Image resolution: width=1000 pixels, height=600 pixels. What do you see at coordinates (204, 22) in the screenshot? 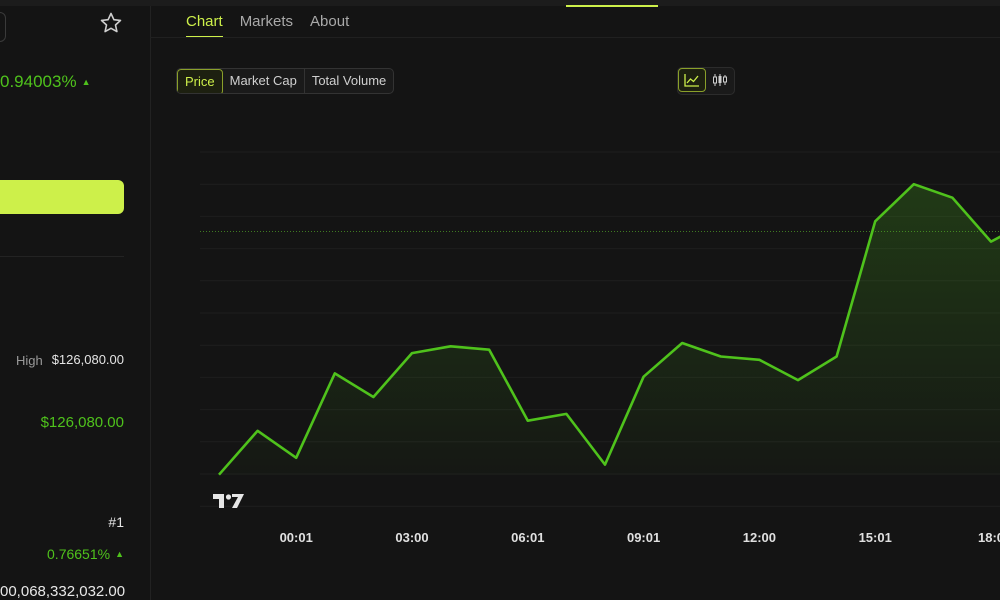
I see `tab-chart: Chart` at bounding box center [204, 22].